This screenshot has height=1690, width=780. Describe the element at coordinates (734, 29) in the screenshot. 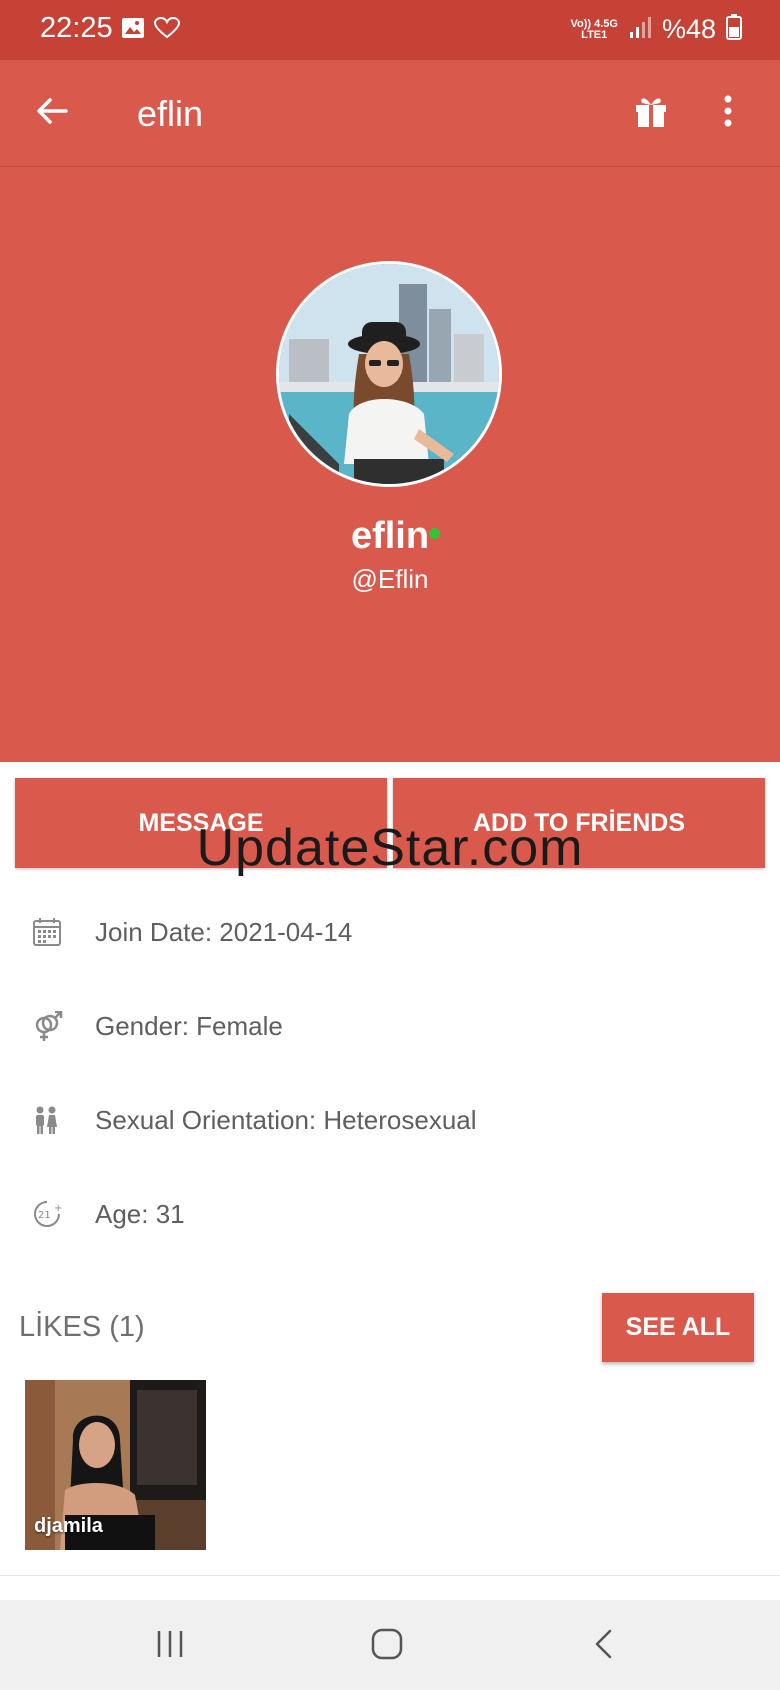

I see `battery-icon` at that location.